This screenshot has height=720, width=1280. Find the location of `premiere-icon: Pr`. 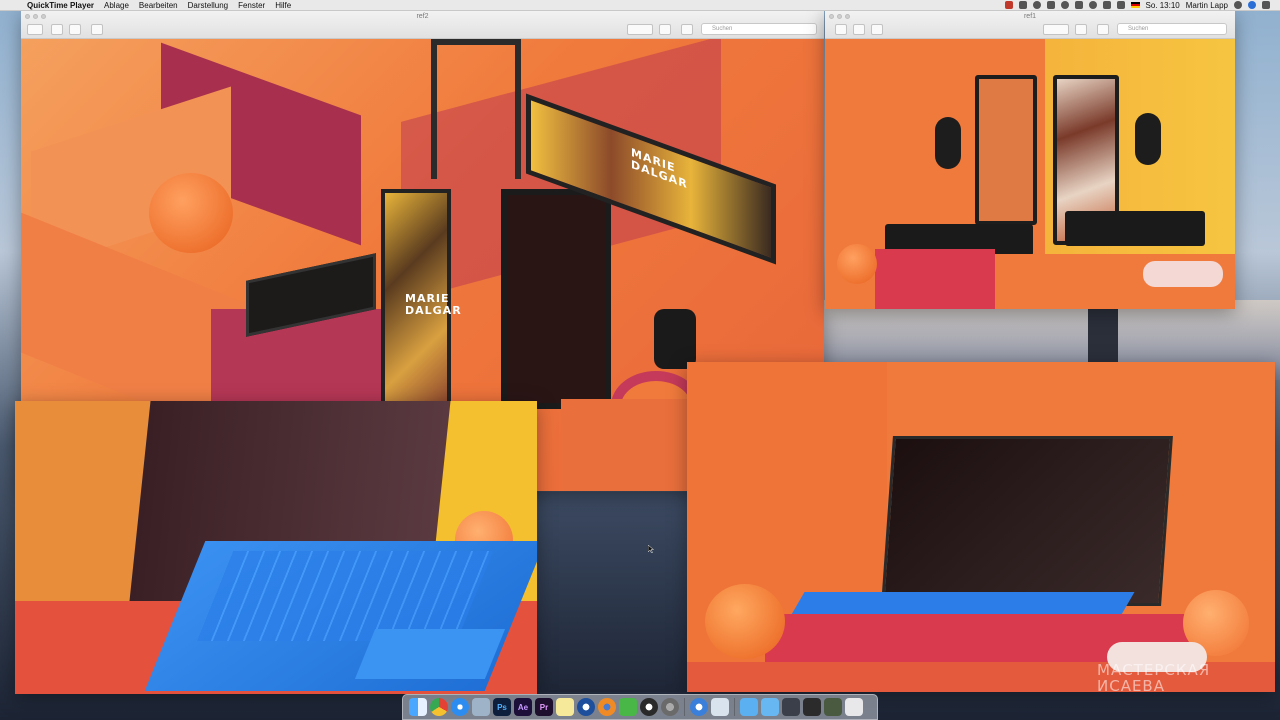

premiere-icon: Pr is located at coordinates (544, 707).